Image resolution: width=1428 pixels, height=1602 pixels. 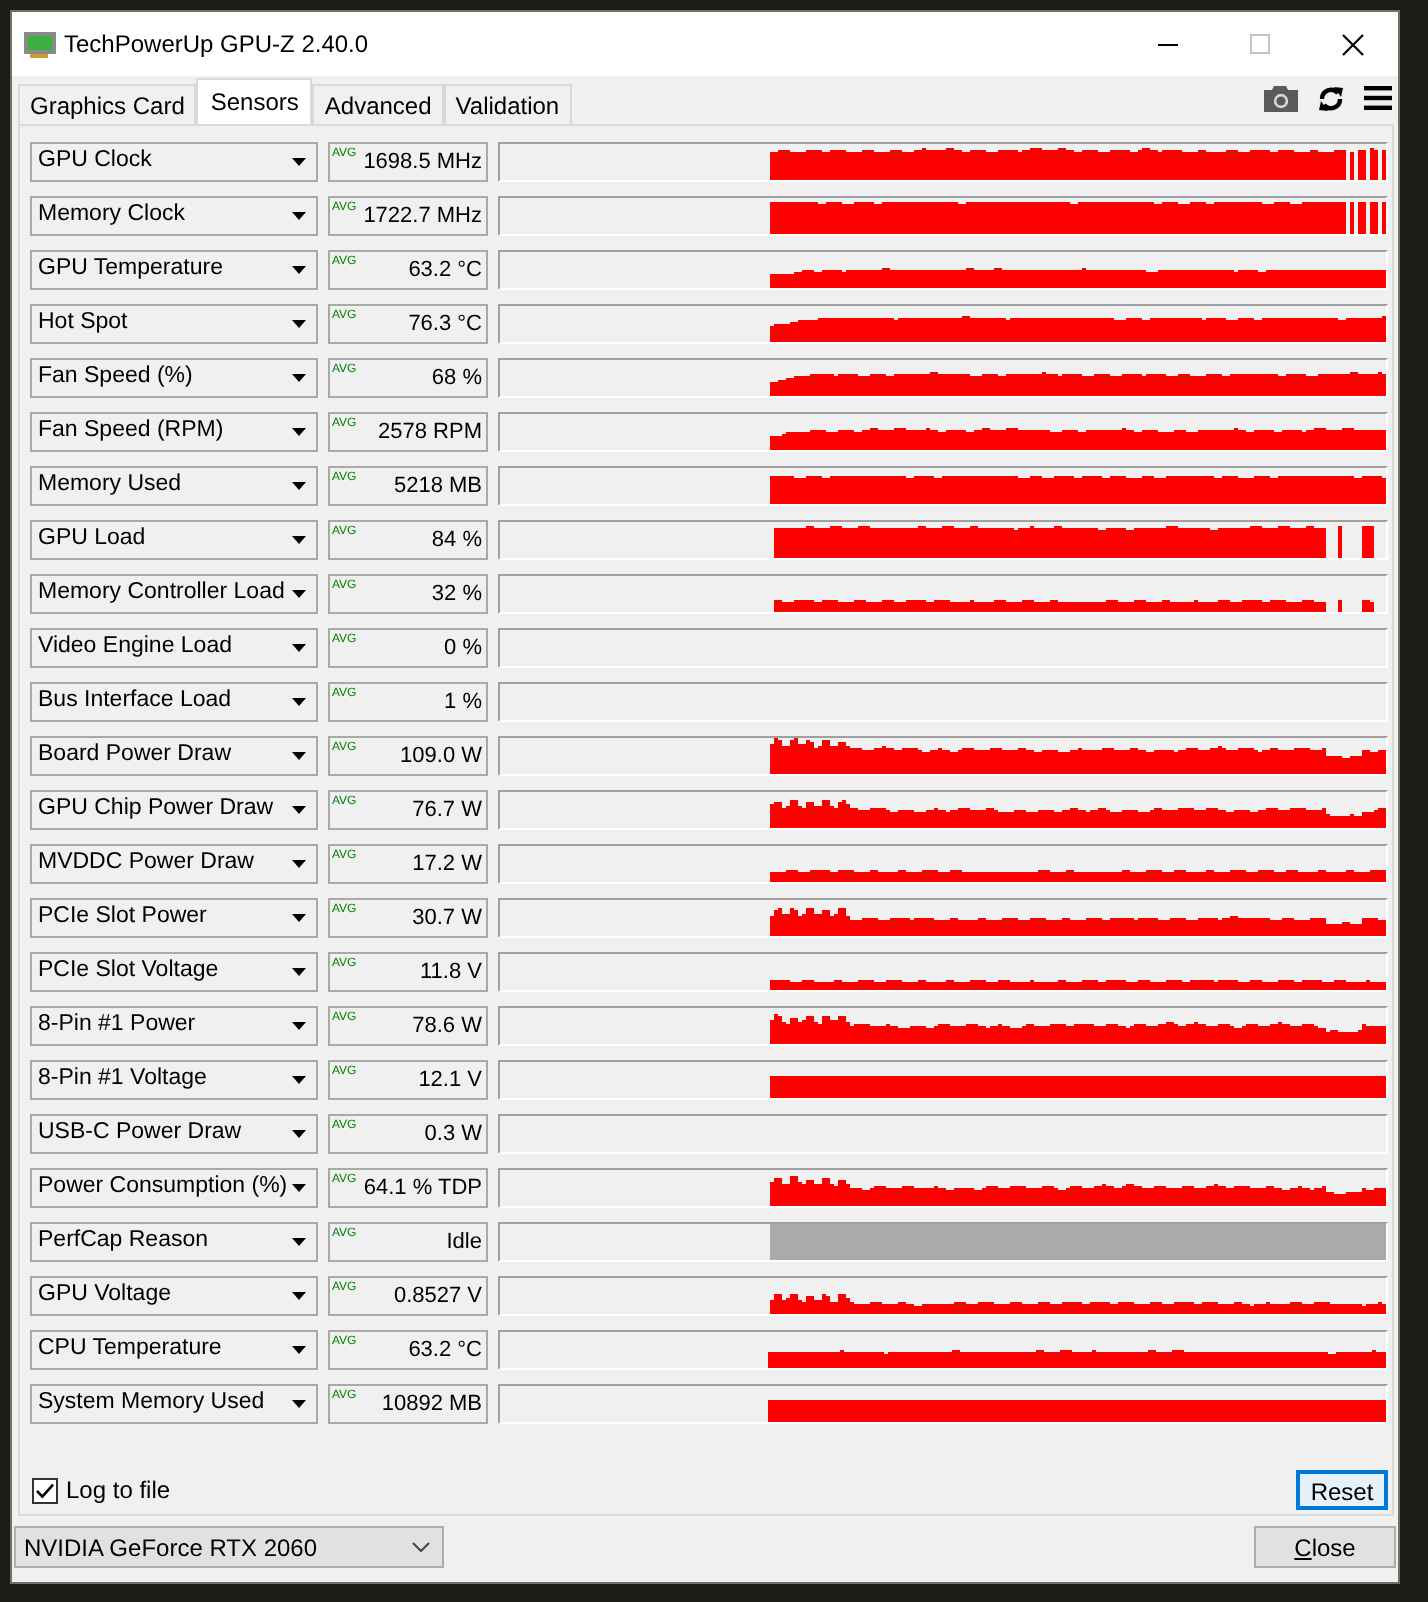 What do you see at coordinates (174, 216) in the screenshot?
I see `sensor-dropdown: Memory Clock` at bounding box center [174, 216].